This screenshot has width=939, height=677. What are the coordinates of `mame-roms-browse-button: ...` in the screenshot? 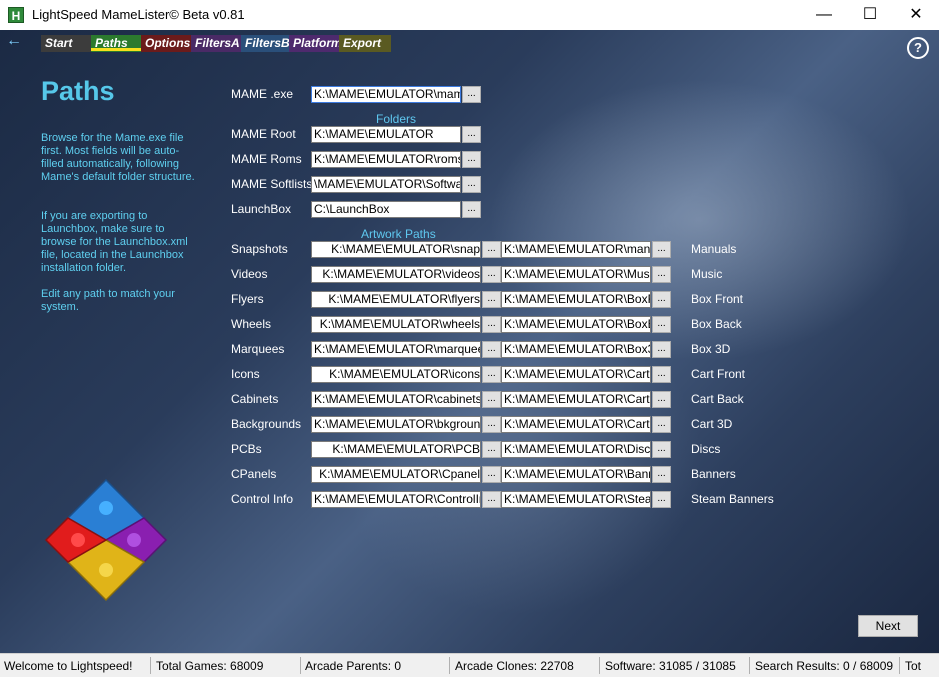 It's located at (471, 159).